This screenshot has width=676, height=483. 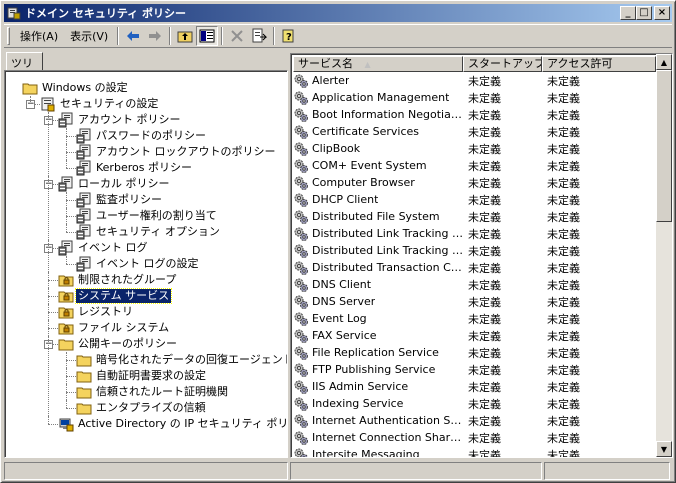 I want to click on list-item: Internet Connection Sharing 未定義 未定義, so click(x=474, y=437).